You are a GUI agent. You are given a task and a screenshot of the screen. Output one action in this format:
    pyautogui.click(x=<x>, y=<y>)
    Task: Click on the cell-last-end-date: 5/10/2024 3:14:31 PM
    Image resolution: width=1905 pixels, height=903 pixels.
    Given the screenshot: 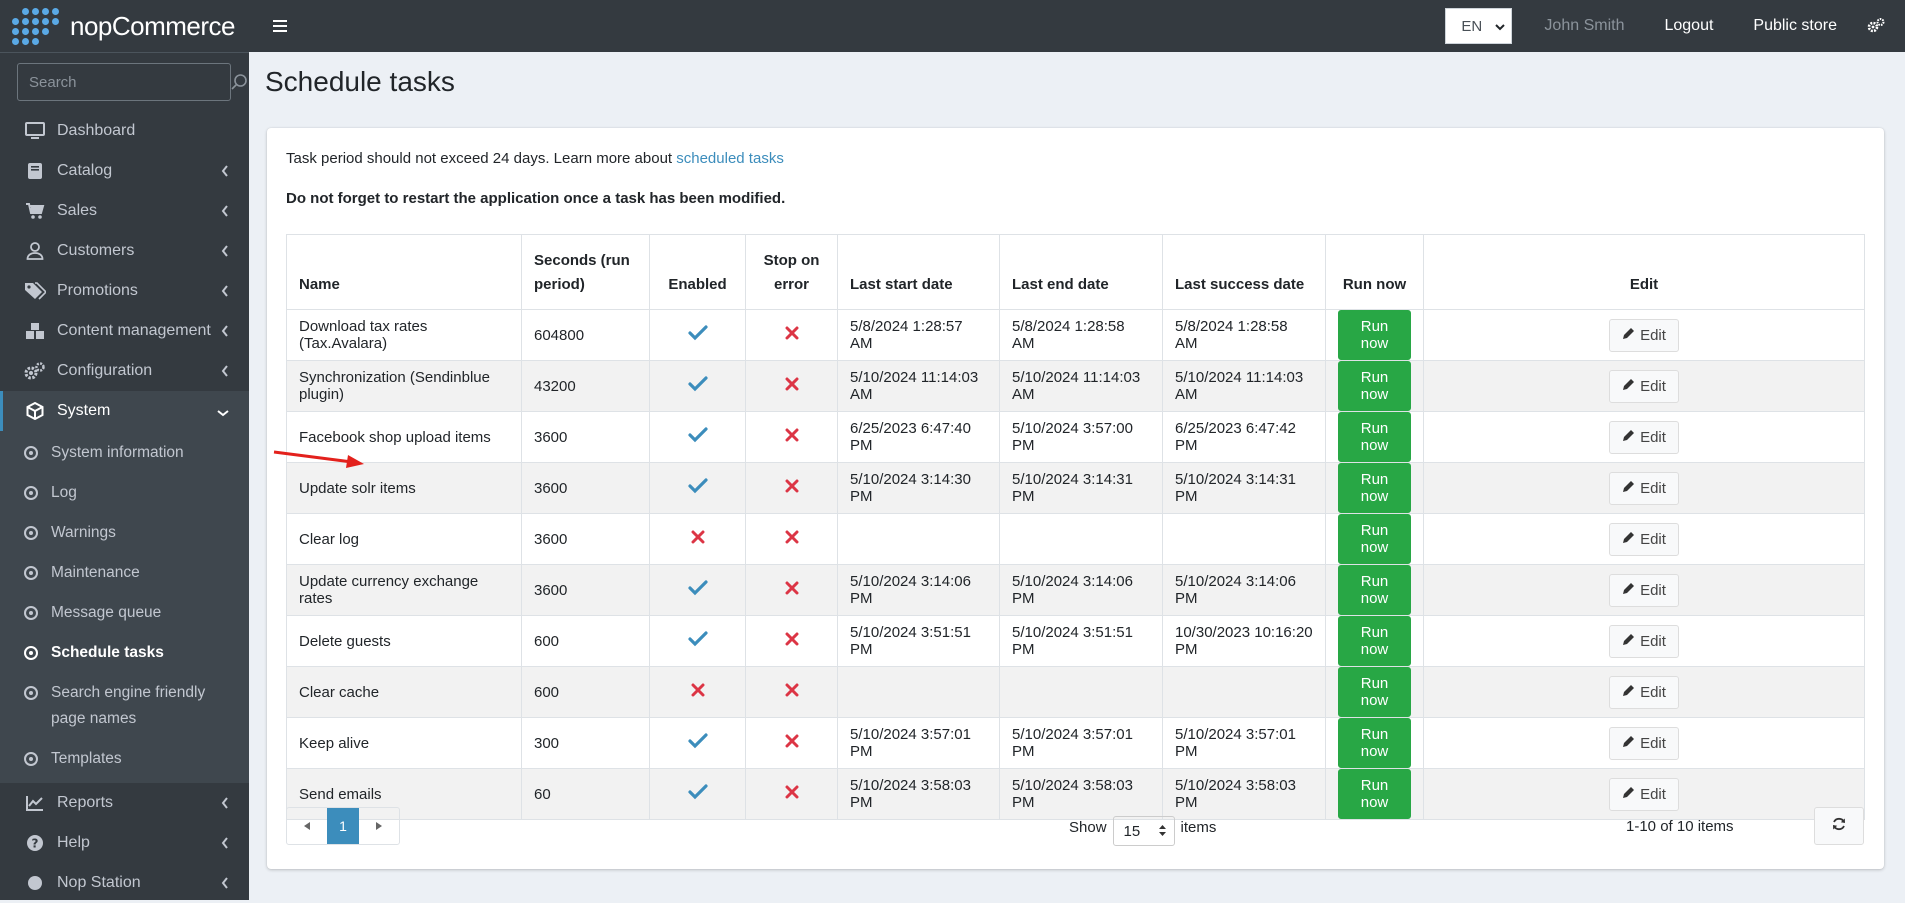 What is the action you would take?
    pyautogui.click(x=1081, y=488)
    